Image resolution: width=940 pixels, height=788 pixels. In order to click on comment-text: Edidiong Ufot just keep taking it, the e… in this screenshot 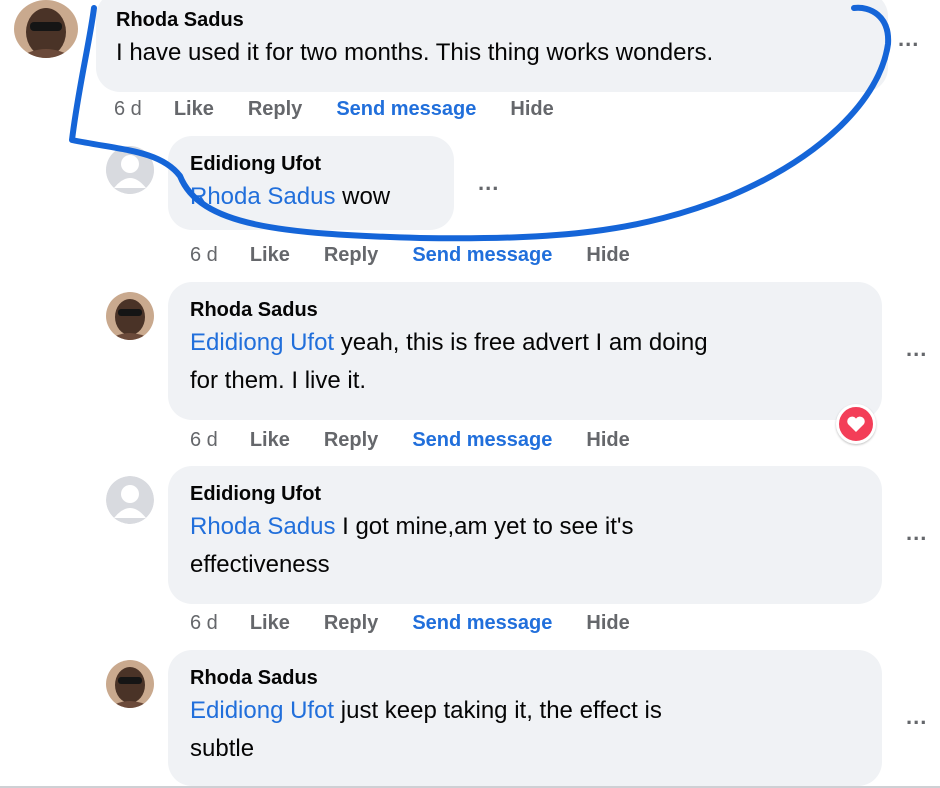, I will do `click(426, 710)`.